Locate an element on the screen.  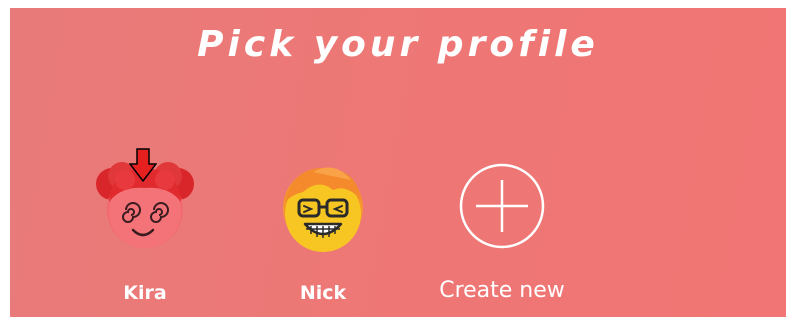
pointer-arrow-icon is located at coordinates (143, 165).